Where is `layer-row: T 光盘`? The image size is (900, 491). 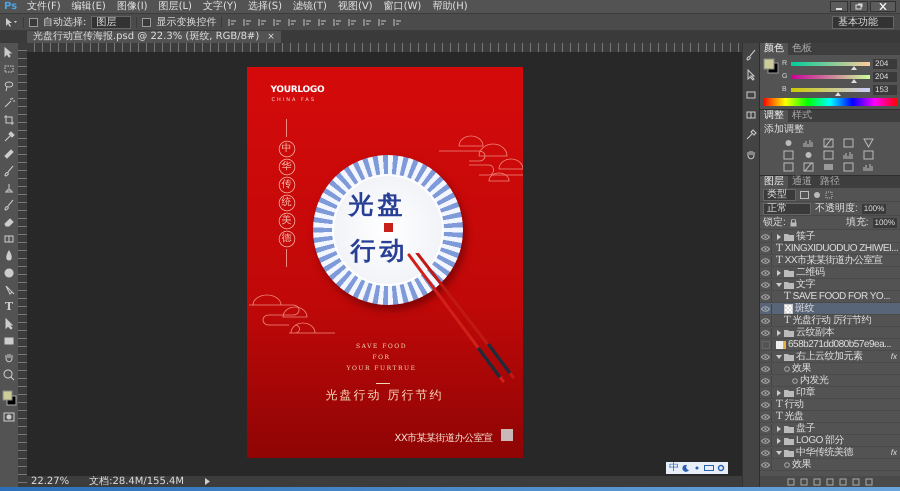
layer-row: T 光盘 is located at coordinates (830, 417).